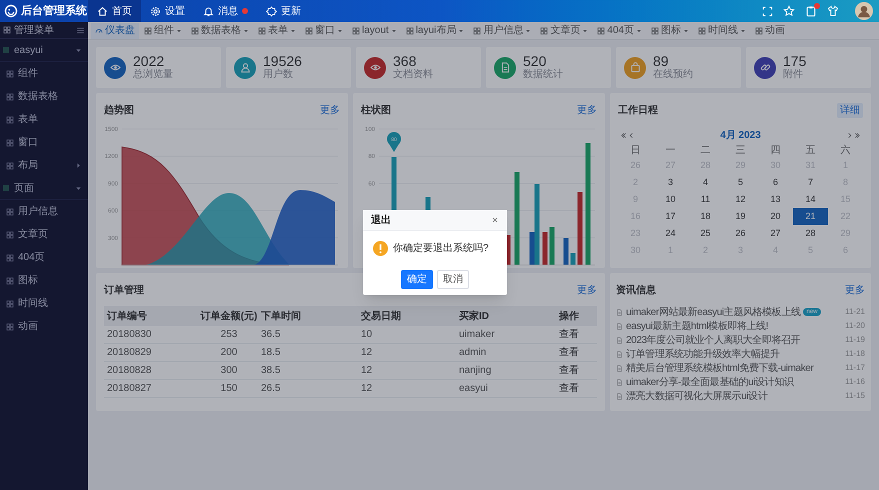 This screenshot has width=879, height=490. What do you see at coordinates (435, 30) in the screenshot?
I see `tab: layui布局` at bounding box center [435, 30].